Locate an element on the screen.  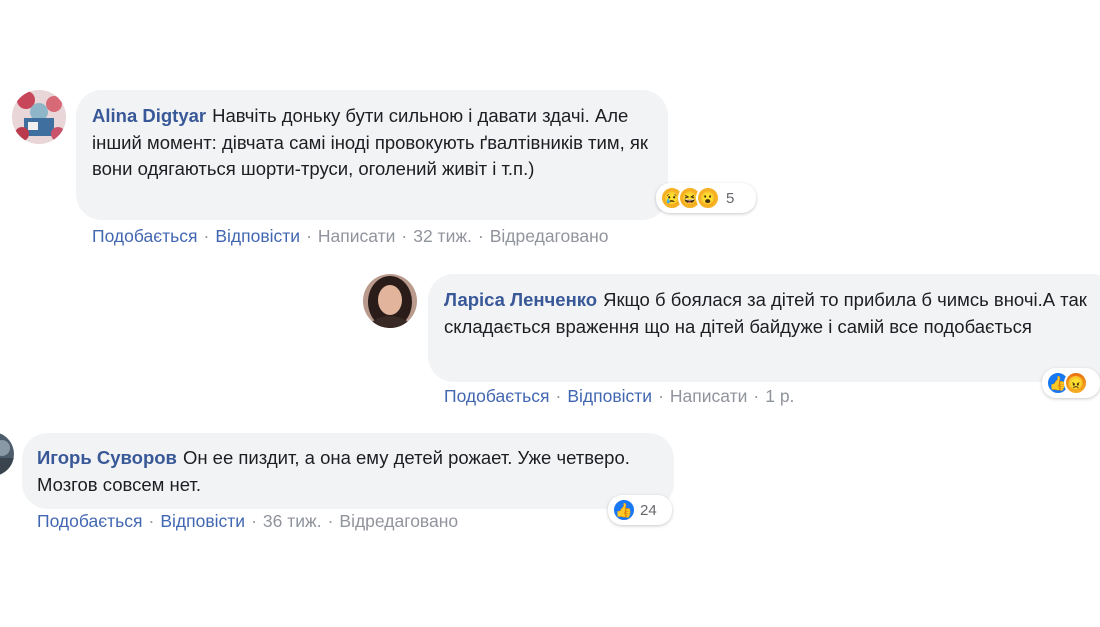
reaction-summary: 😢 😆 😮 5 is located at coordinates (706, 198).